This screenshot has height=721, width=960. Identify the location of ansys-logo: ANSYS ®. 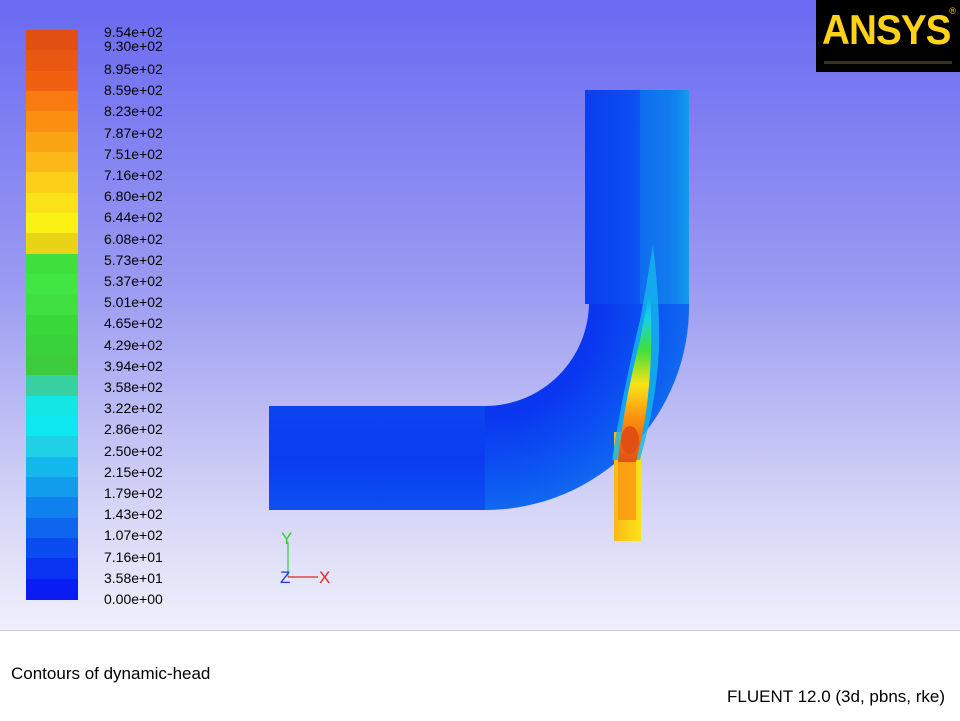
(888, 36).